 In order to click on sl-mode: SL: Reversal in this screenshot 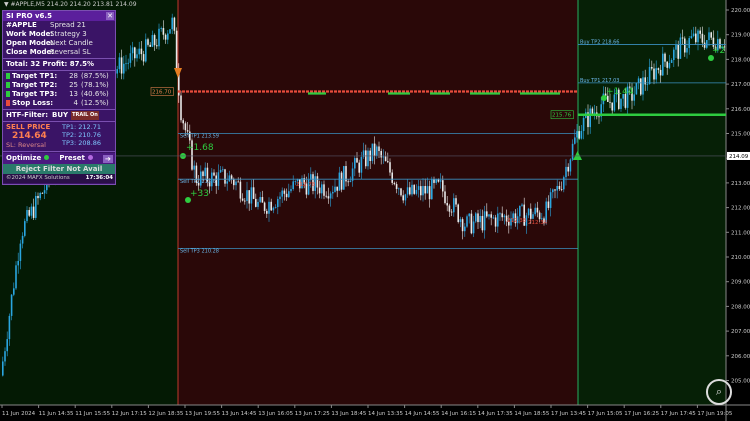, I will do `click(26, 145)`.